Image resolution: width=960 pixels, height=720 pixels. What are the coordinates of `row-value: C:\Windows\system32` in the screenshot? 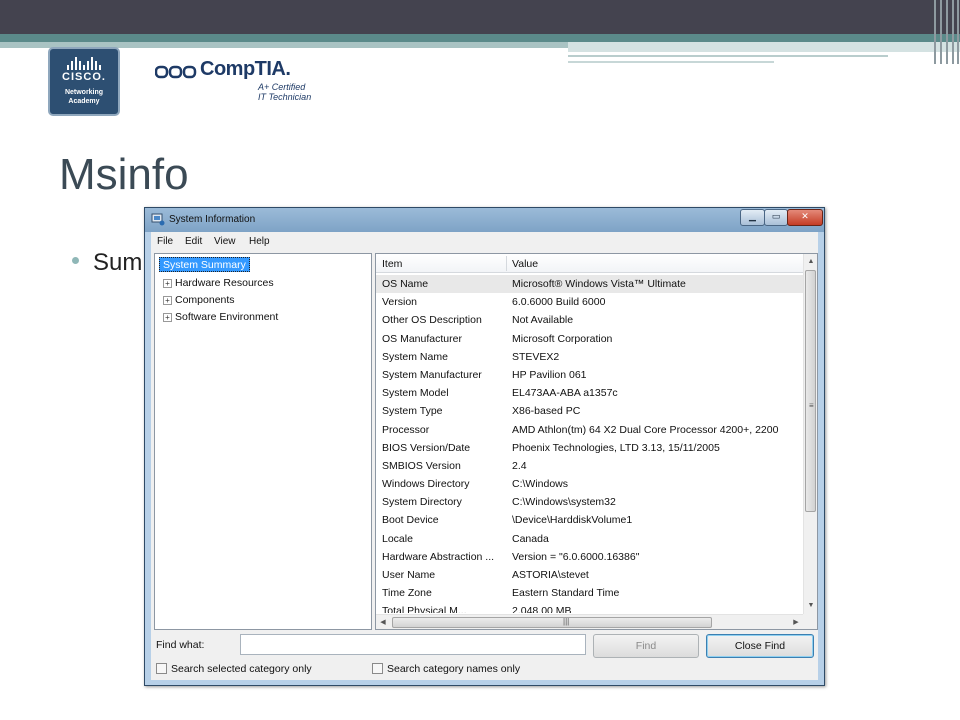 It's located at (564, 502).